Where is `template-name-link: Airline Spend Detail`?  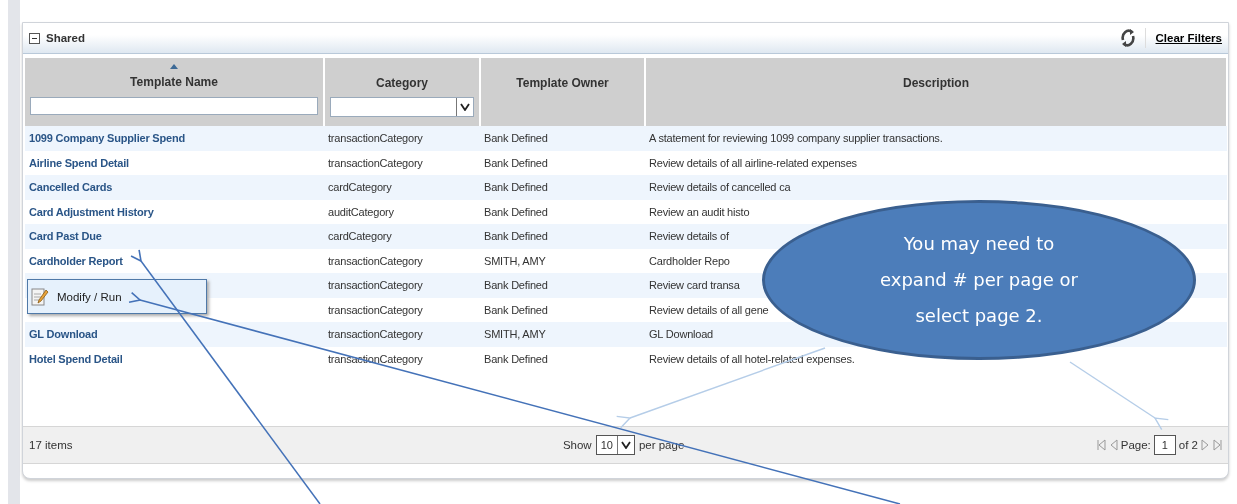
template-name-link: Airline Spend Detail is located at coordinates (79, 162).